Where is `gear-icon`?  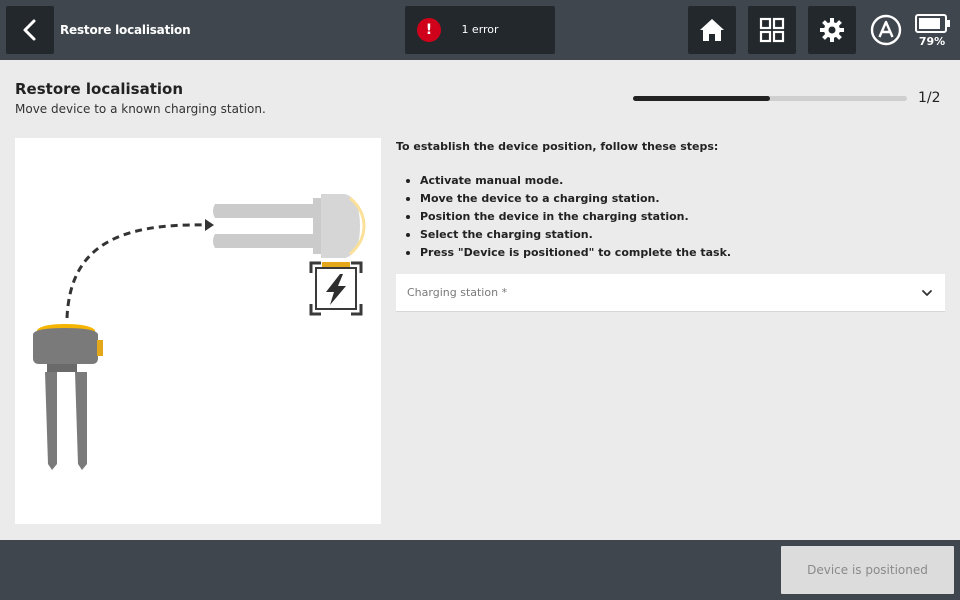 gear-icon is located at coordinates (832, 30).